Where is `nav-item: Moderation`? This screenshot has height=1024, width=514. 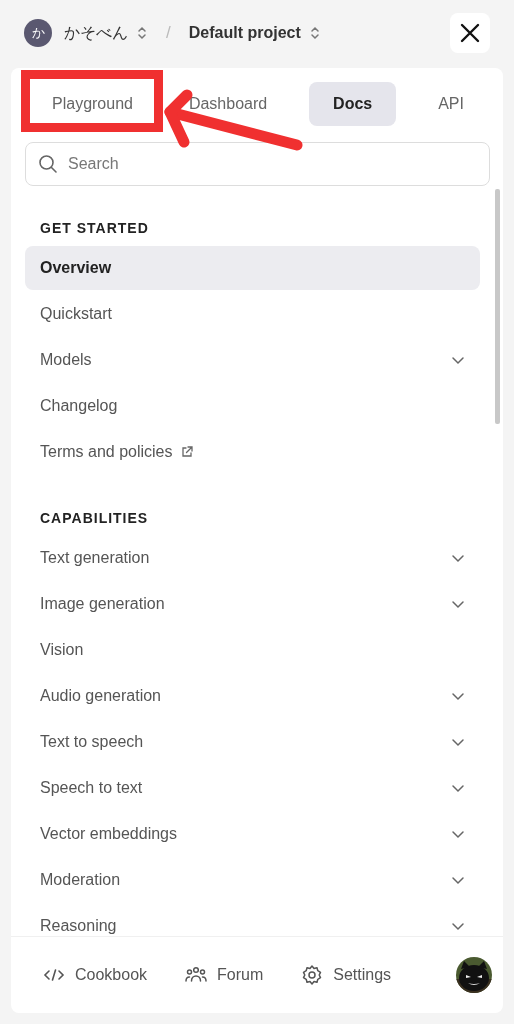
nav-item: Moderation is located at coordinates (252, 880).